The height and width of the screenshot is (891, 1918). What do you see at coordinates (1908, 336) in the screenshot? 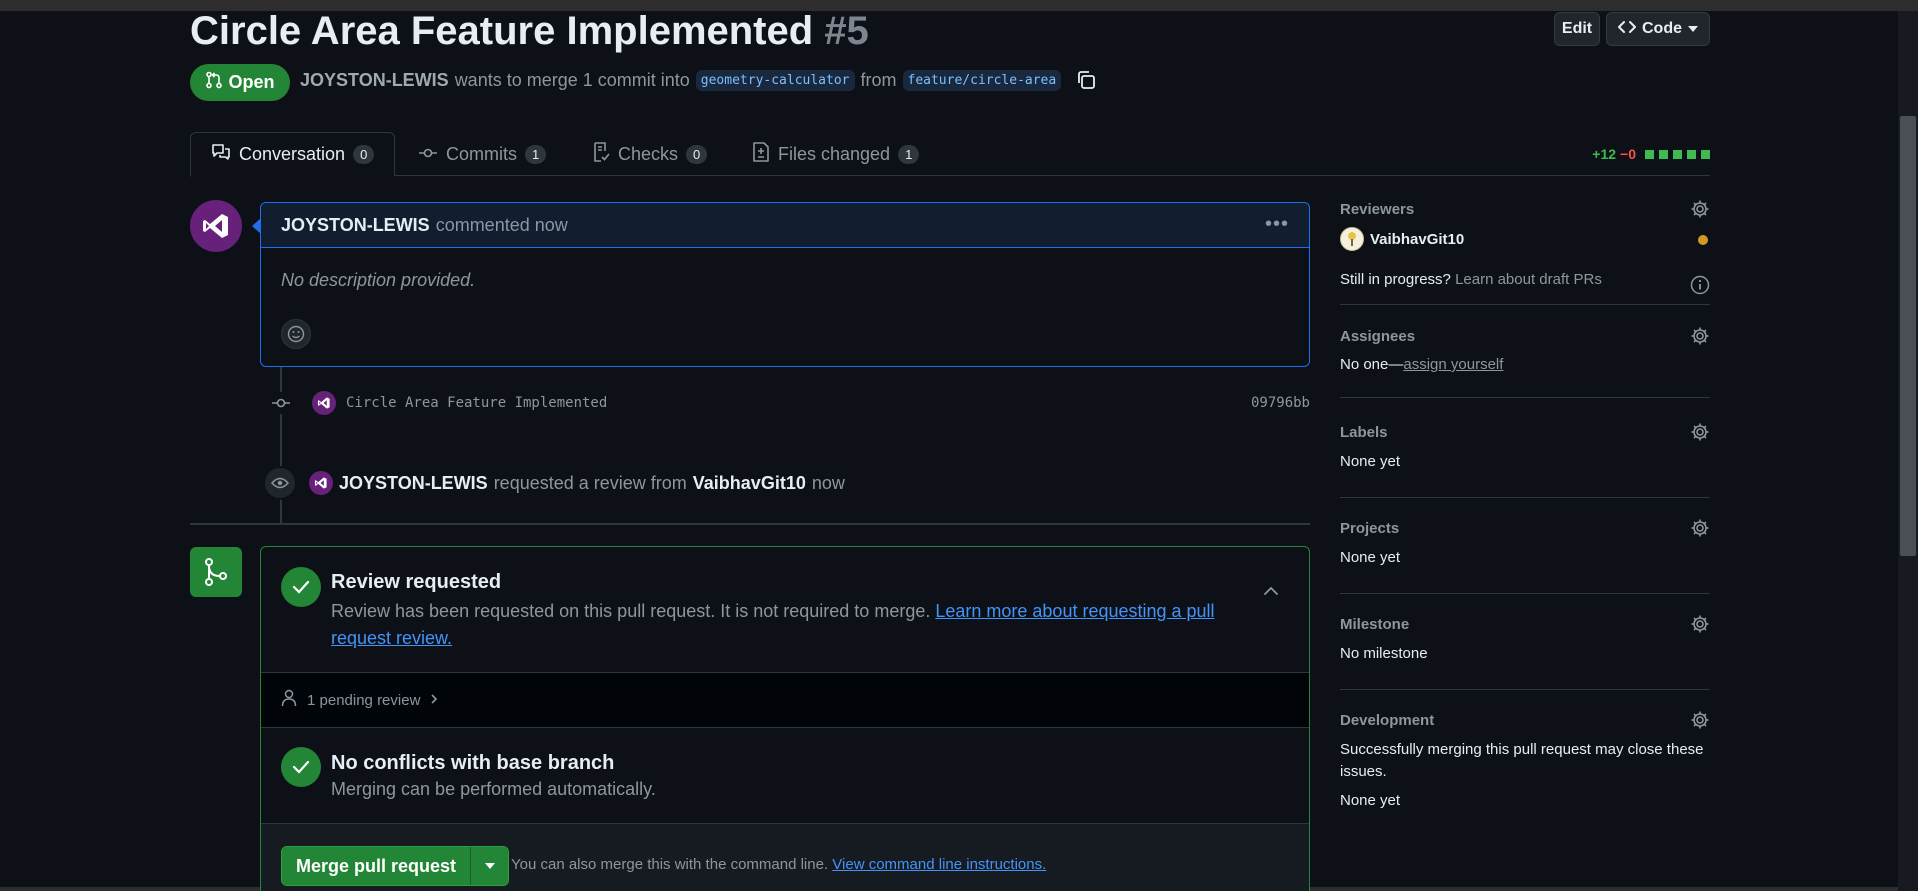
I see `scrollbar-thumb` at bounding box center [1908, 336].